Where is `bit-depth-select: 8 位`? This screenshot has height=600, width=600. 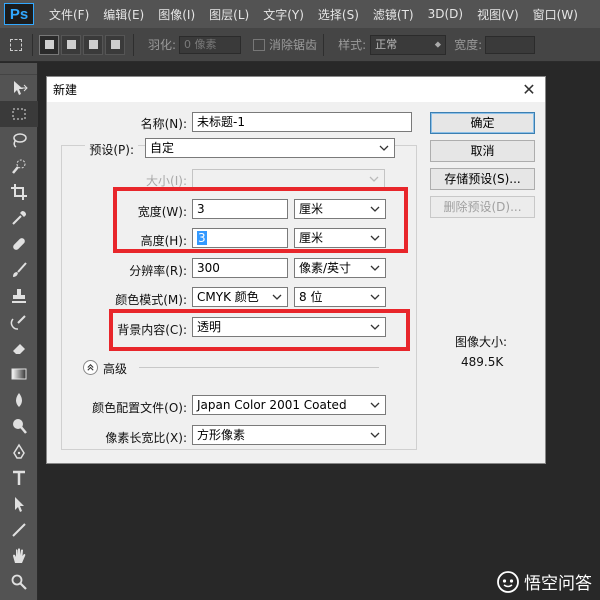
bit-depth-select: 8 位 is located at coordinates (340, 297).